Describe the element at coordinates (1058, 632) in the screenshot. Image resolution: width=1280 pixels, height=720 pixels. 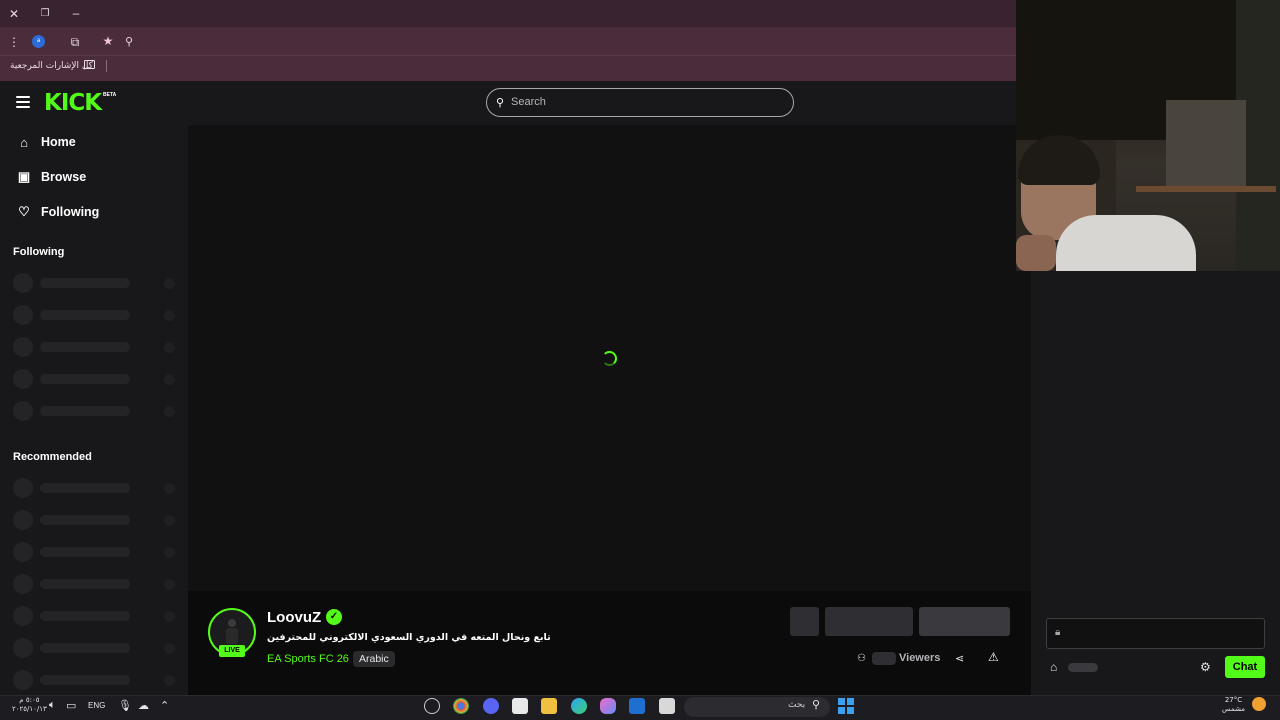
I see `lock-icon: 🔒︎` at that location.